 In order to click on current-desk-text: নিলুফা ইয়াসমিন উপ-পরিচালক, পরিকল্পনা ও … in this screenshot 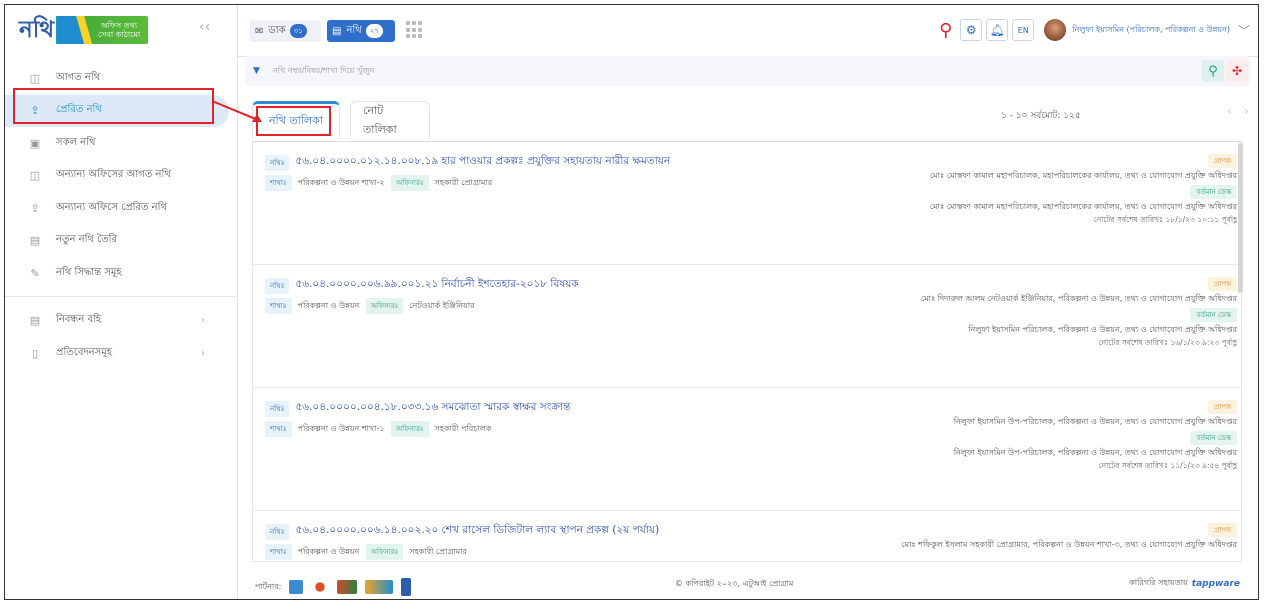, I will do `click(1095, 452)`.